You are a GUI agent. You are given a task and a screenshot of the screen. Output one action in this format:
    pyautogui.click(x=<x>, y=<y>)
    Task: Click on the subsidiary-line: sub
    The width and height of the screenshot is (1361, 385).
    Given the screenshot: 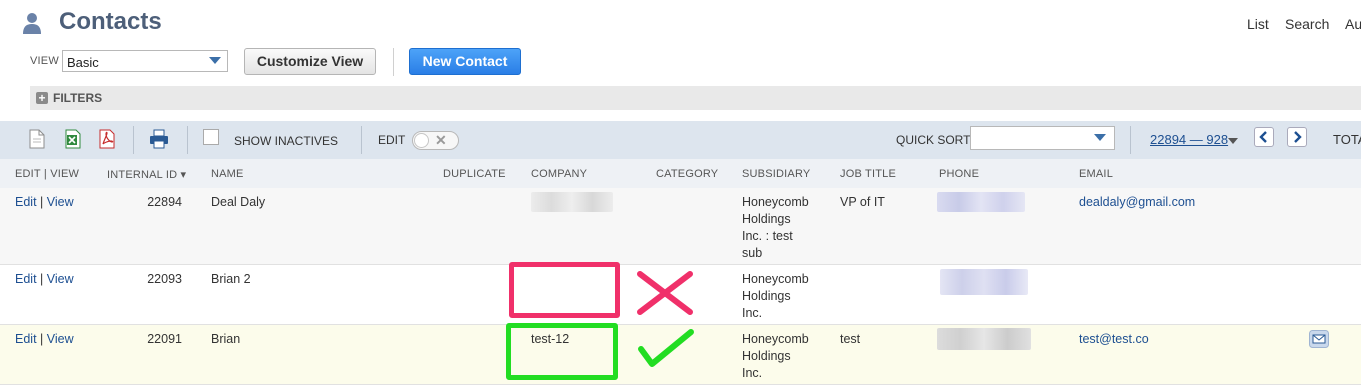 What is the action you would take?
    pyautogui.click(x=752, y=253)
    